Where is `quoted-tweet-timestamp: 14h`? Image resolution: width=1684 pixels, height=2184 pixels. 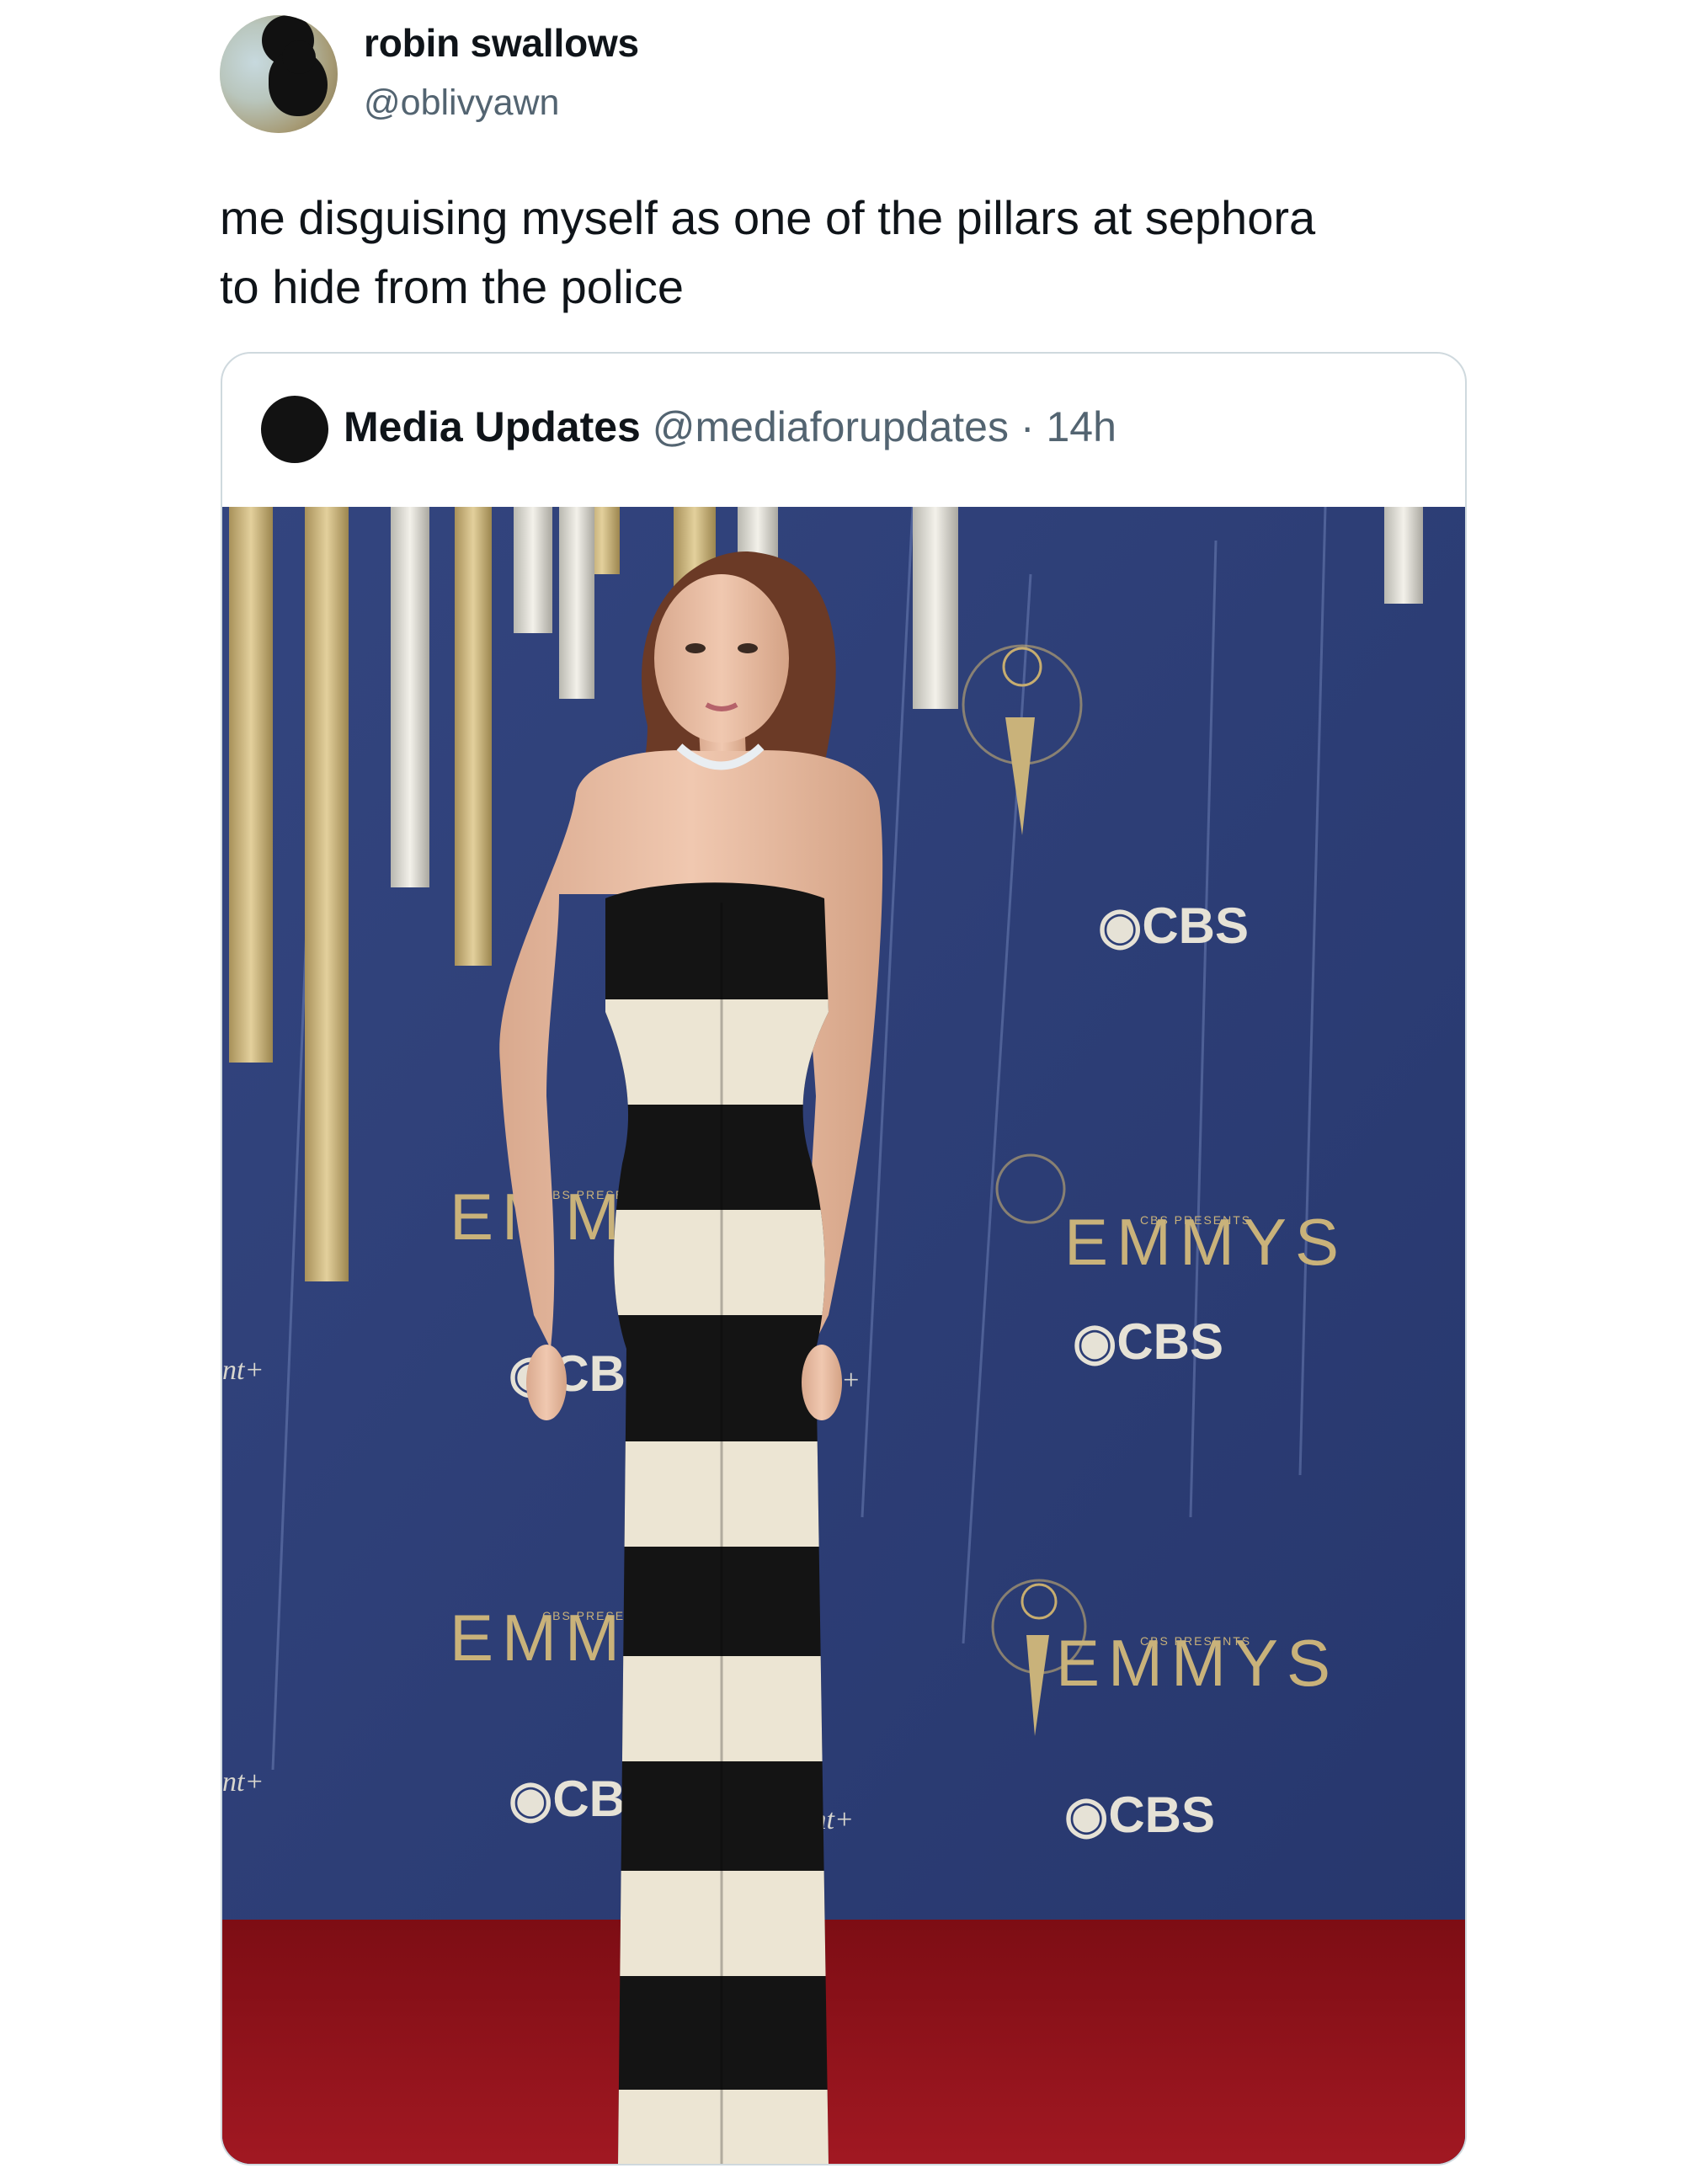 quoted-tweet-timestamp: 14h is located at coordinates (1081, 426).